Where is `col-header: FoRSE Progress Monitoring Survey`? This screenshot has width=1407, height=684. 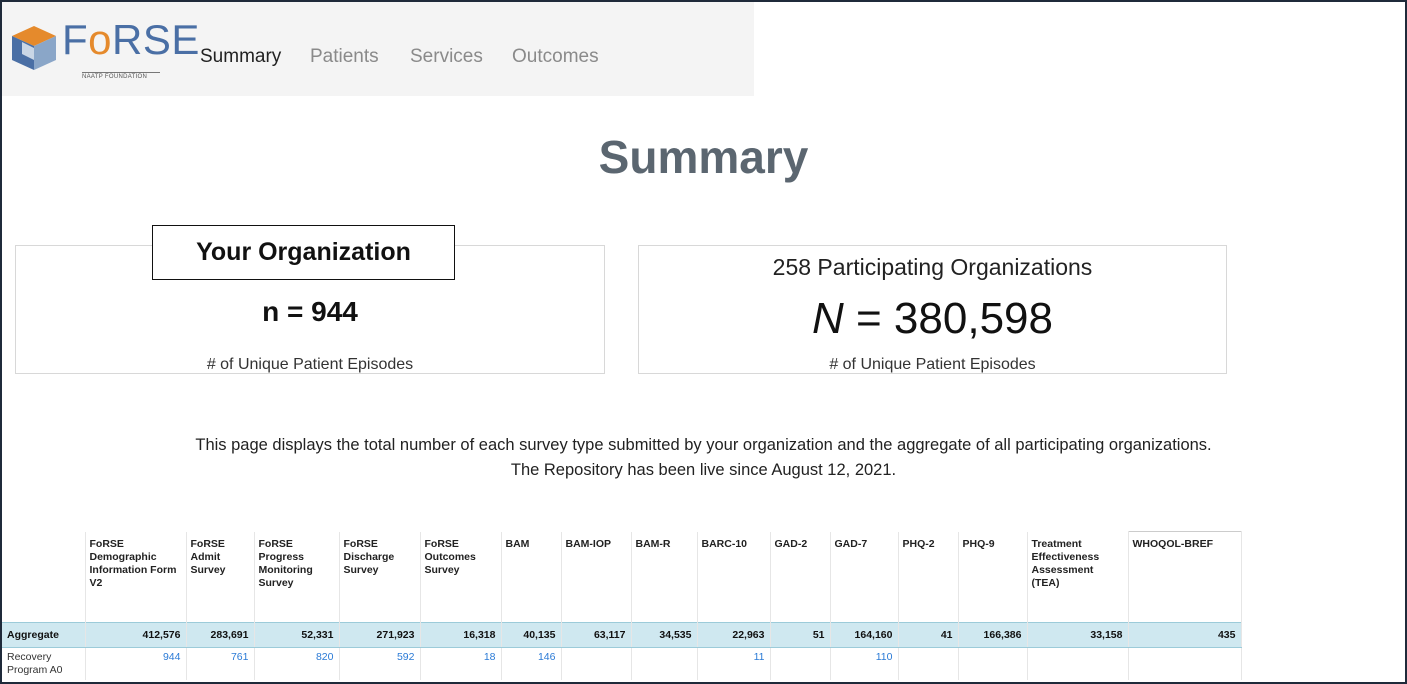
col-header: FoRSE Progress Monitoring Survey is located at coordinates (297, 577).